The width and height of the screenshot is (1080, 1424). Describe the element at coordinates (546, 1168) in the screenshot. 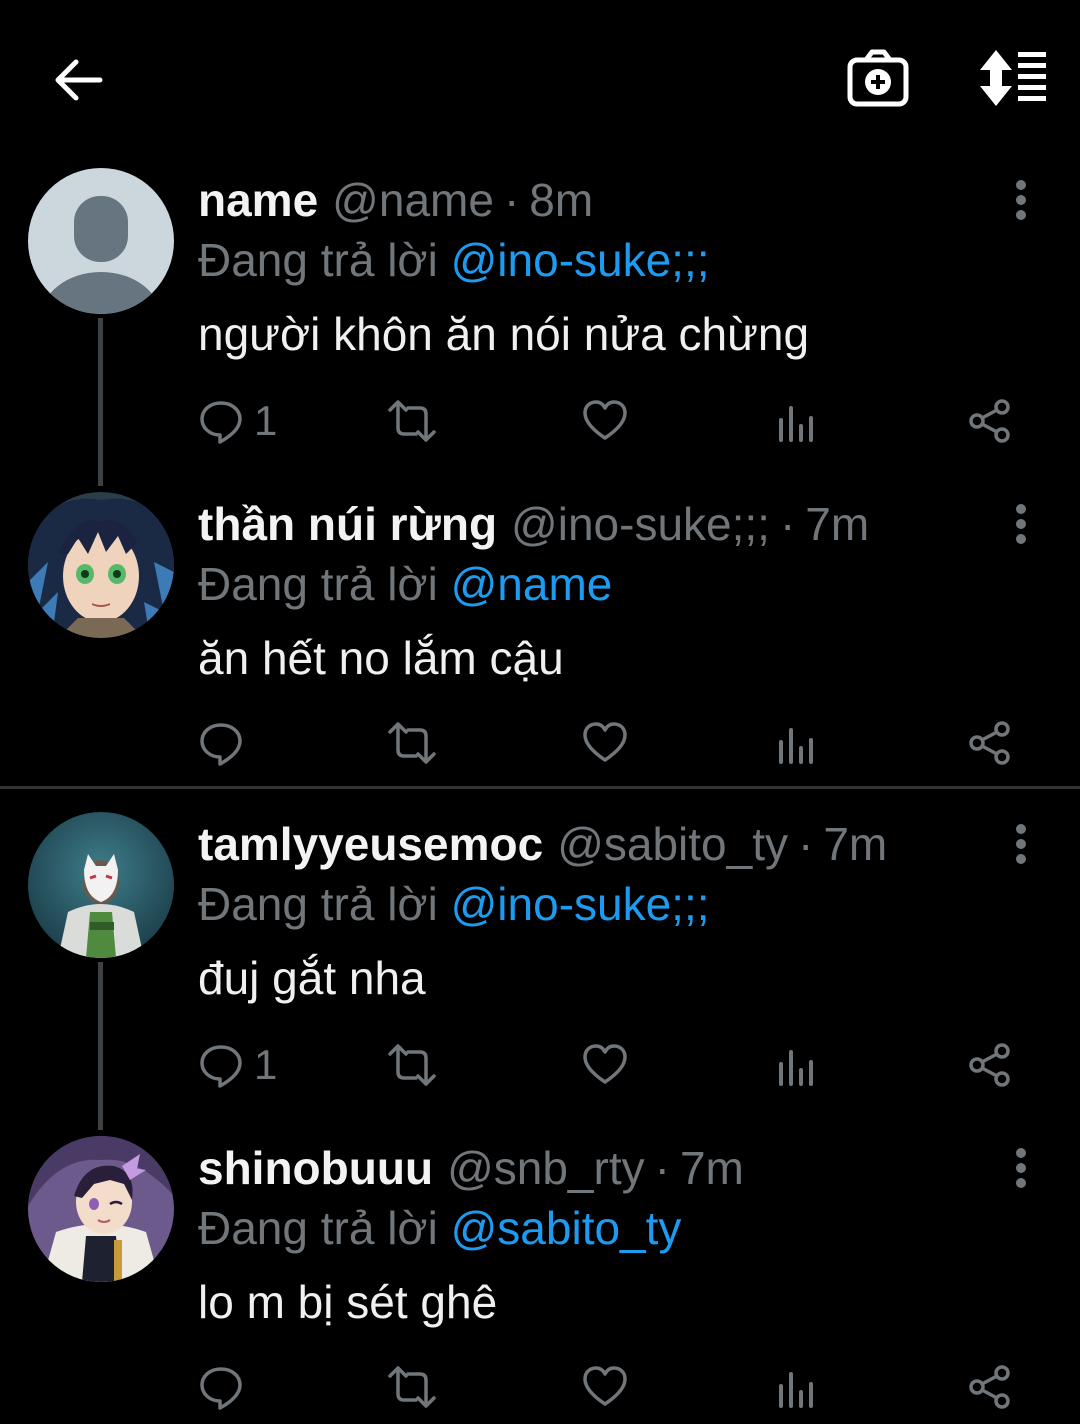

I see `user-handle: @snb_rty` at that location.